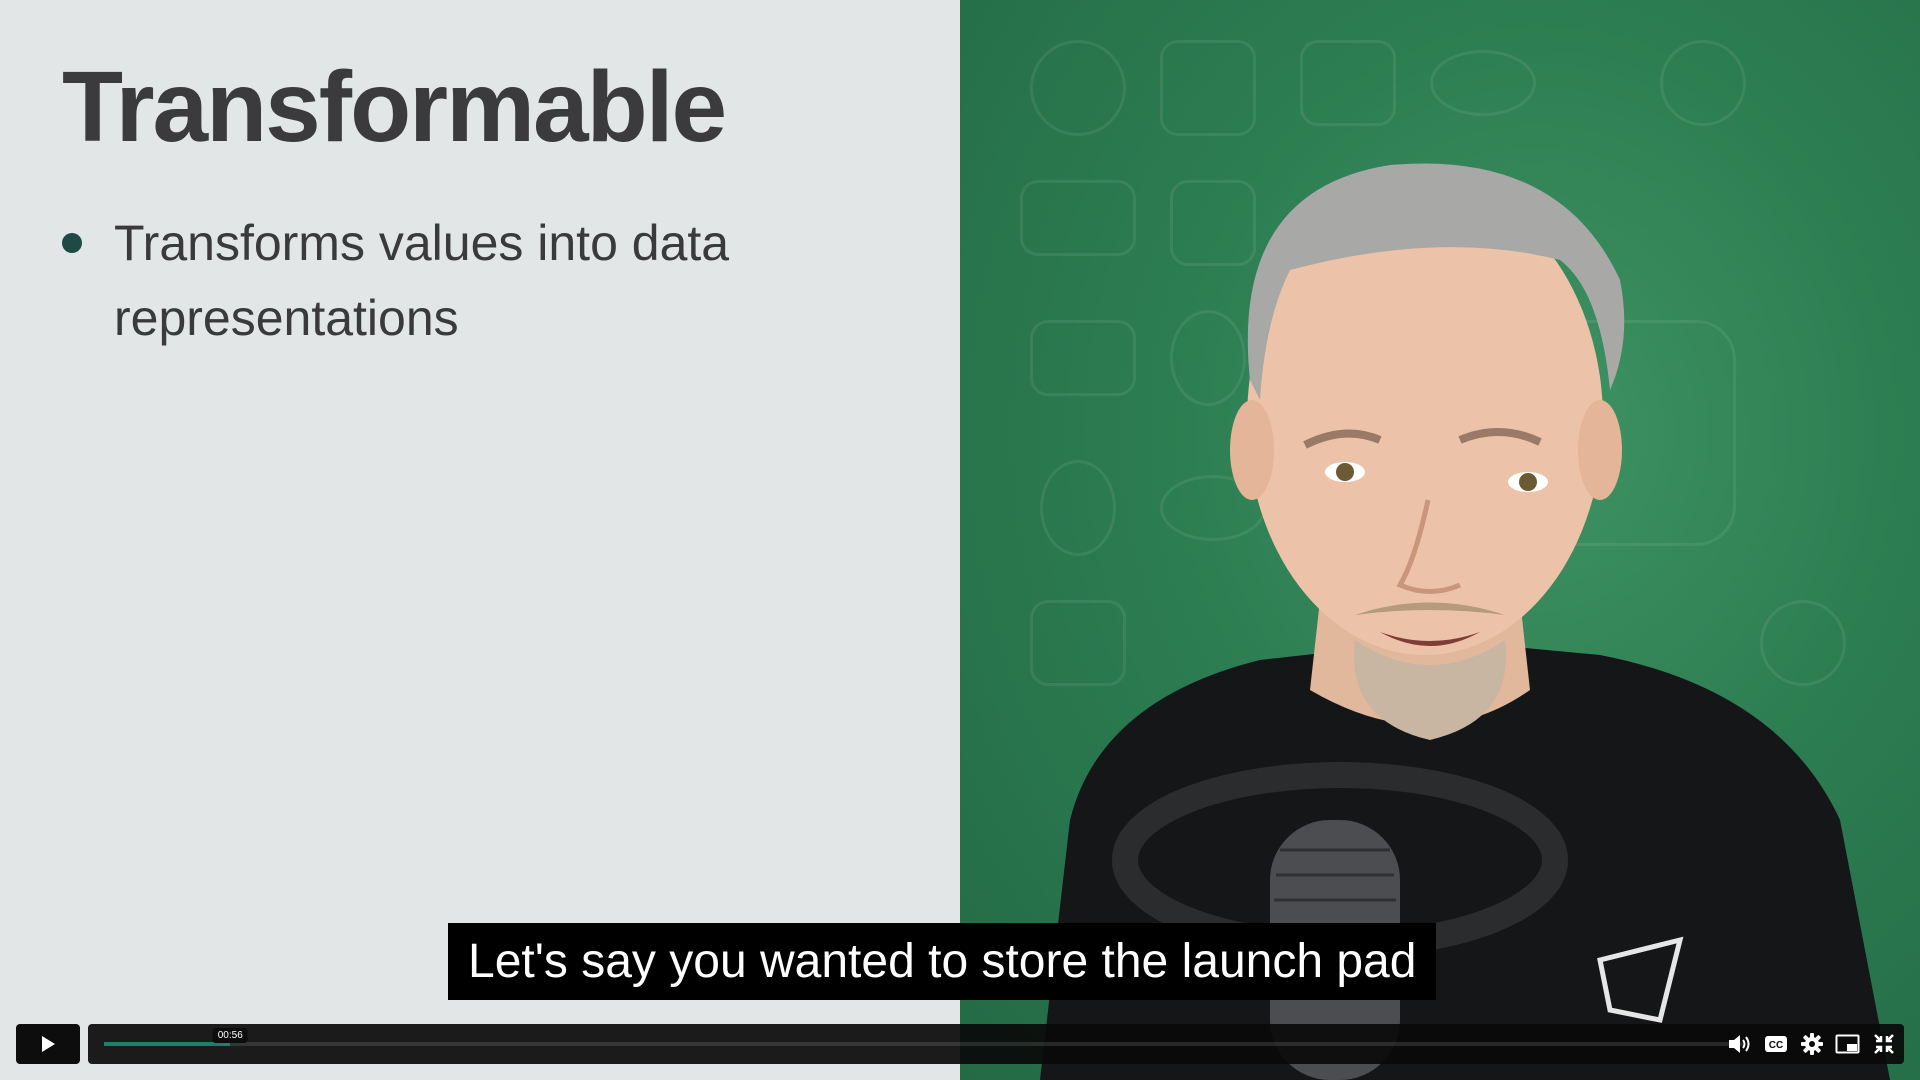 This screenshot has height=1080, width=1920. What do you see at coordinates (230, 1035) in the screenshot?
I see `current-time-tooltip: 00:56` at bounding box center [230, 1035].